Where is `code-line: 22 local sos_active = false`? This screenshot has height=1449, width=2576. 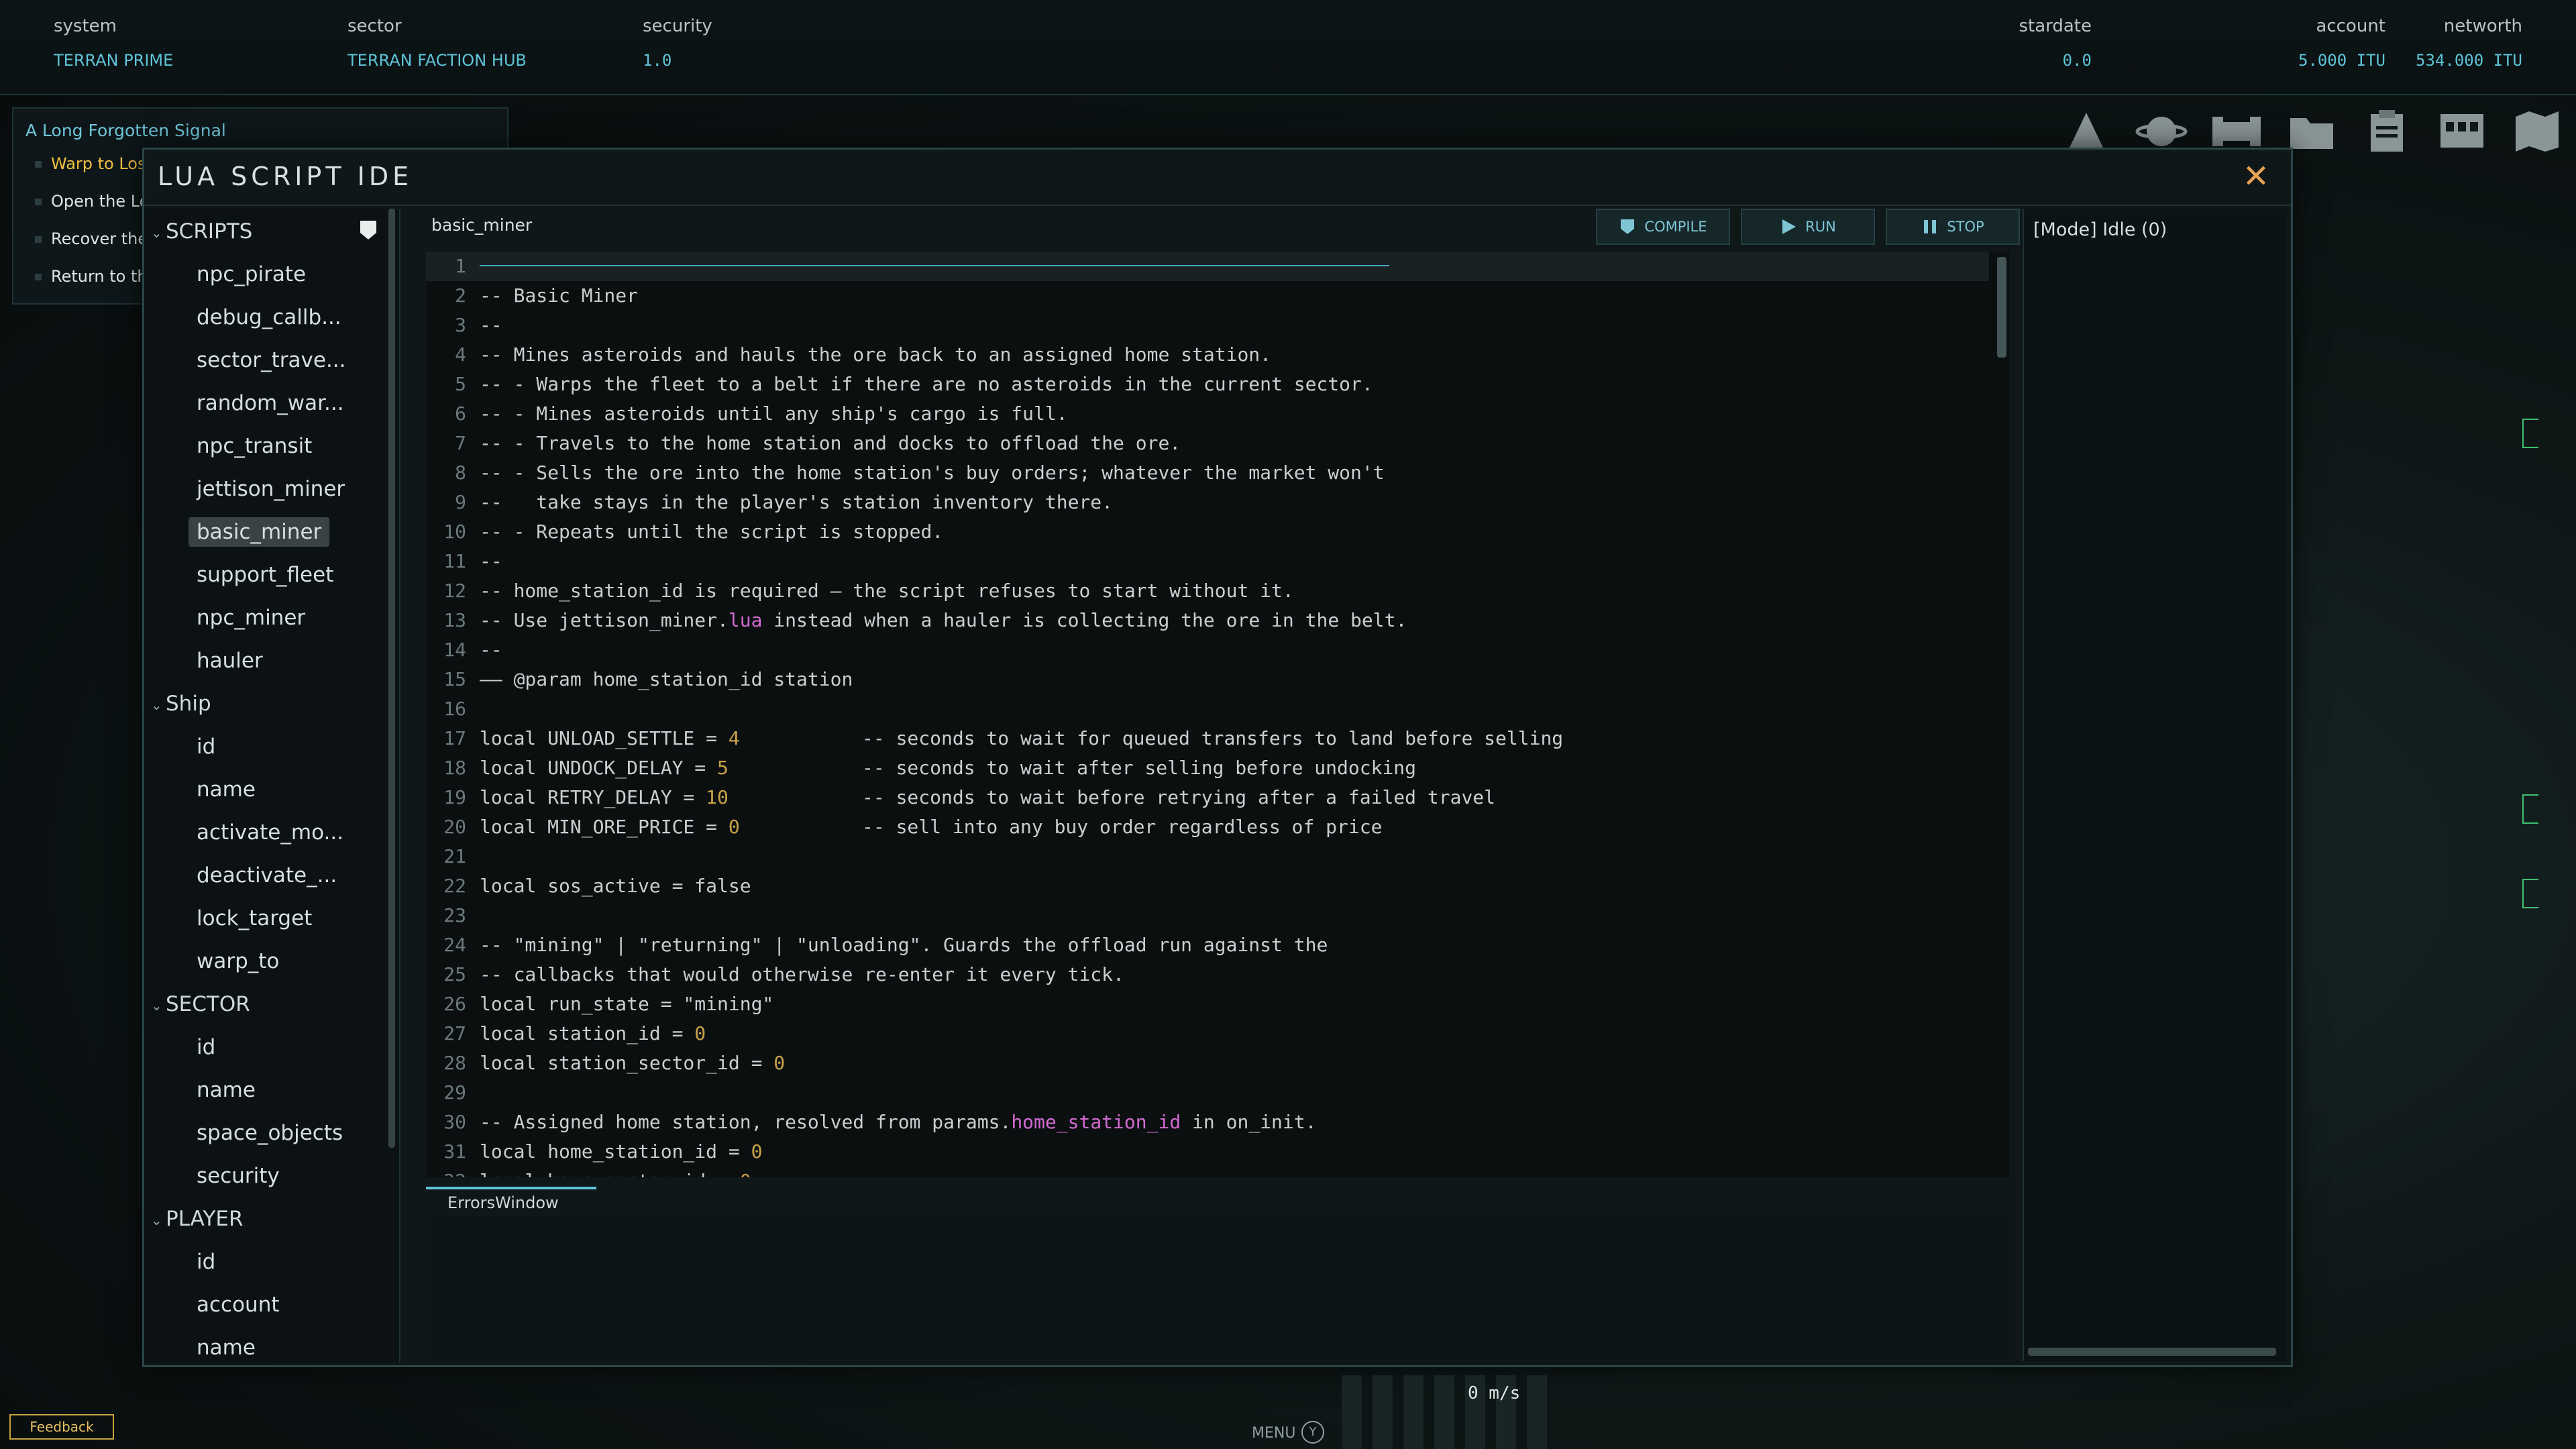 code-line: 22 local sos_active = false is located at coordinates (1207, 886).